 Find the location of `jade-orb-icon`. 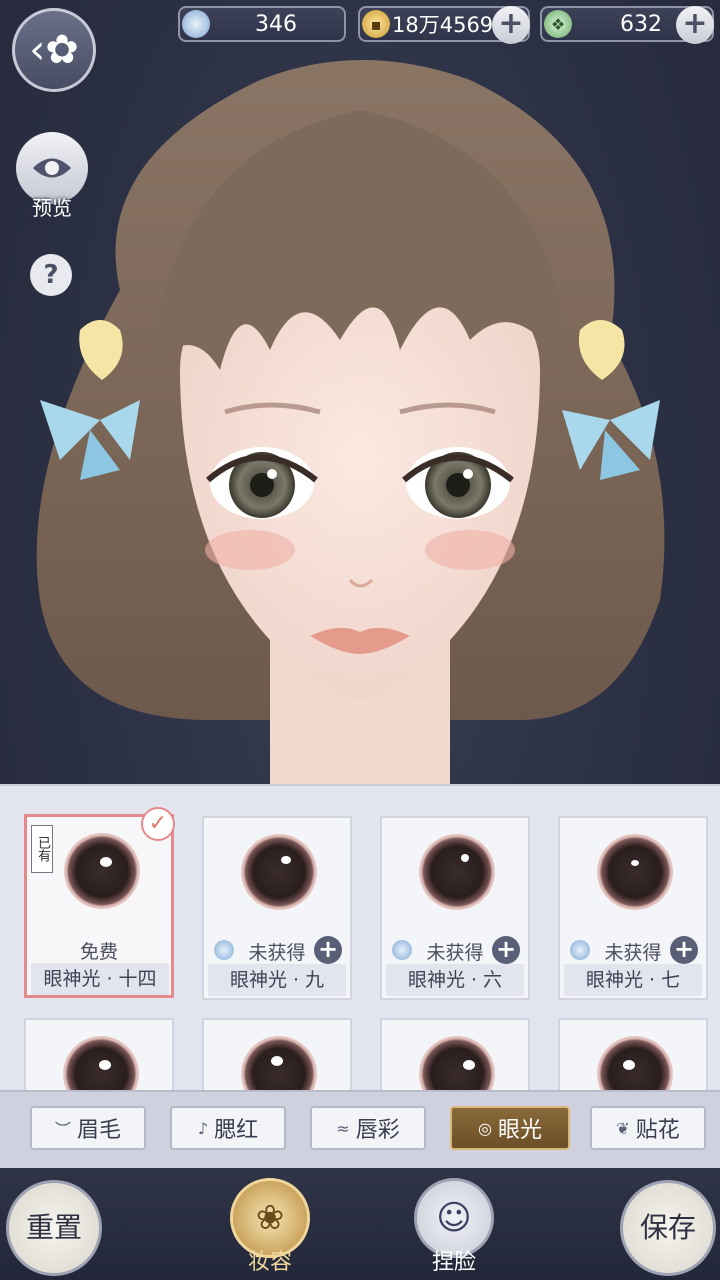

jade-orb-icon is located at coordinates (196, 24).